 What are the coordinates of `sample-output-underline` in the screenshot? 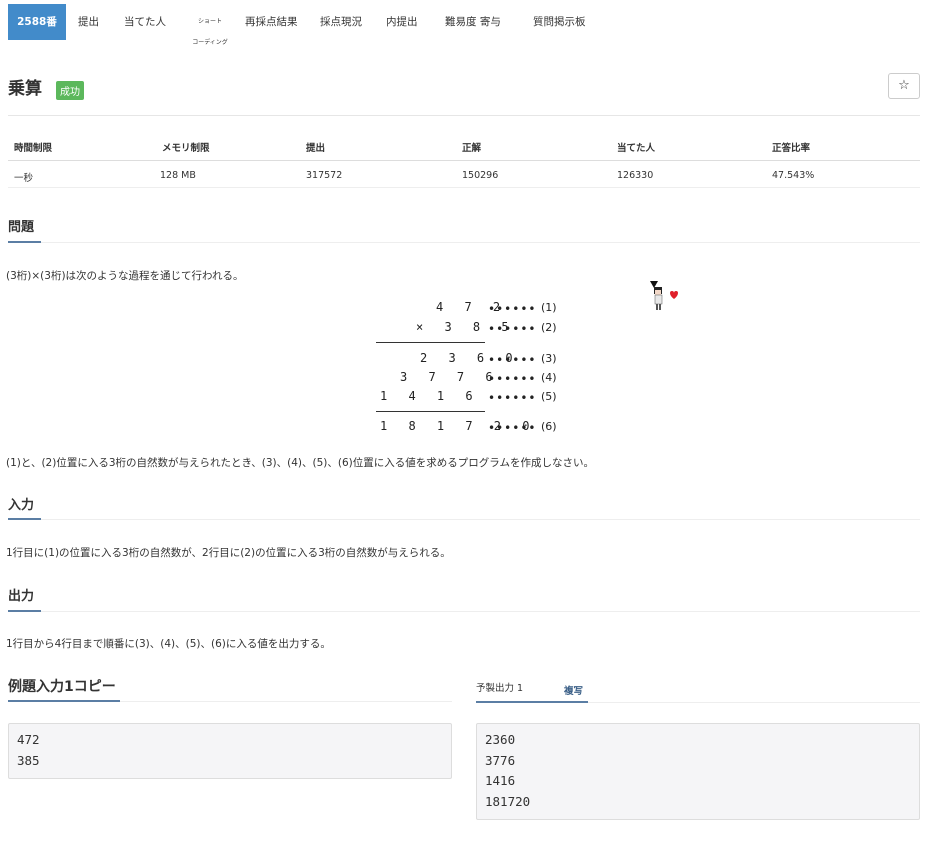 It's located at (532, 702).